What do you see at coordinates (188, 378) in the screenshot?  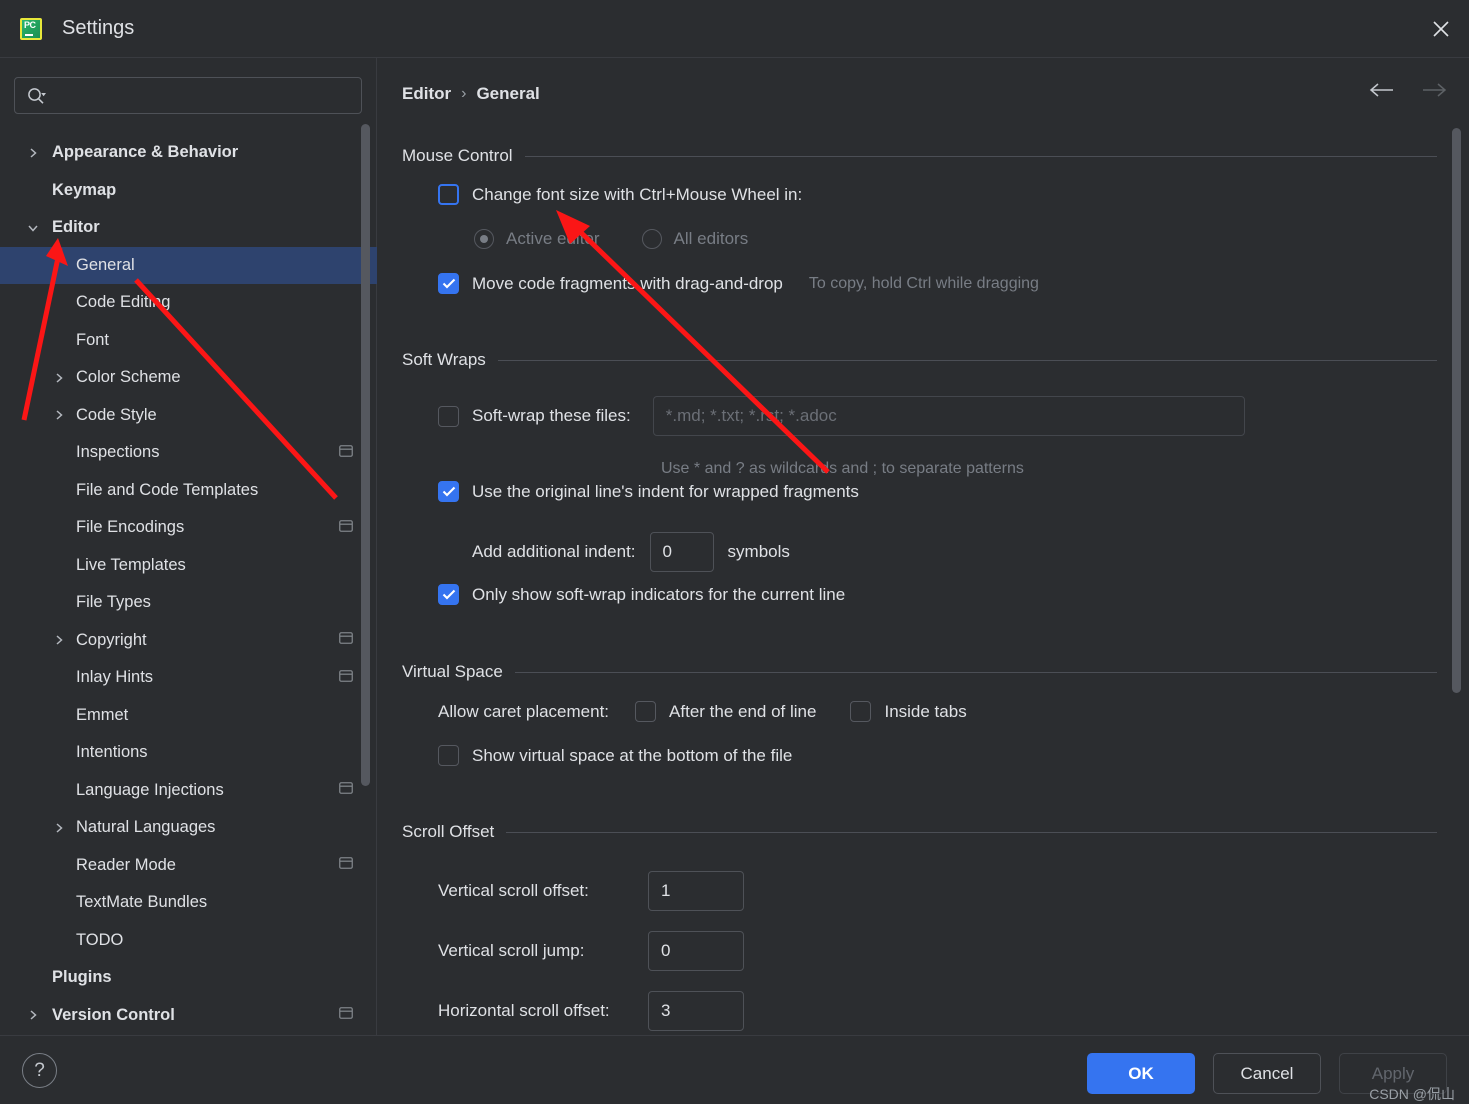 I see `sidebar-item-color-scheme: Color Scheme` at bounding box center [188, 378].